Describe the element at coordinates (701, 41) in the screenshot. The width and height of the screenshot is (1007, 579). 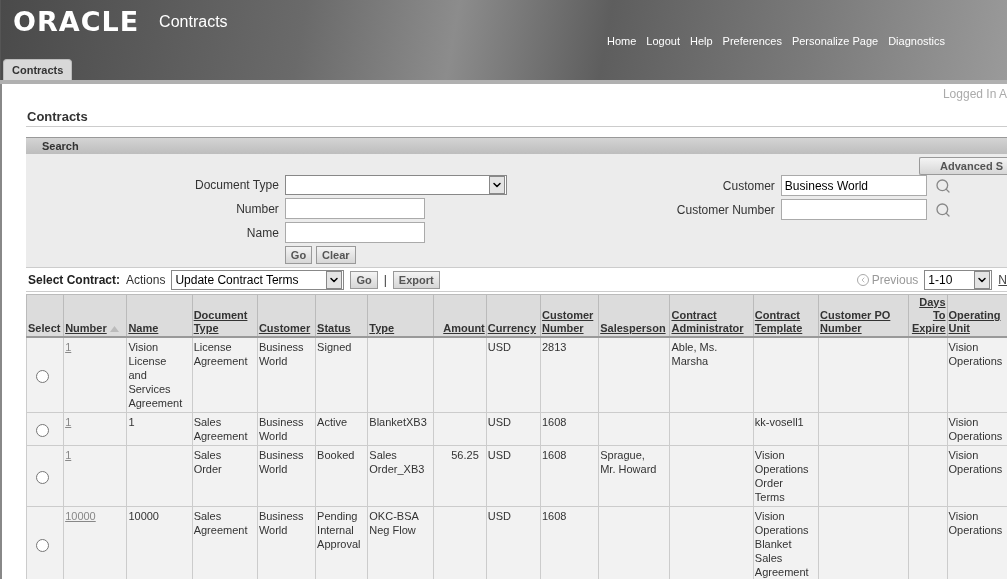
I see `global-link: Help` at that location.